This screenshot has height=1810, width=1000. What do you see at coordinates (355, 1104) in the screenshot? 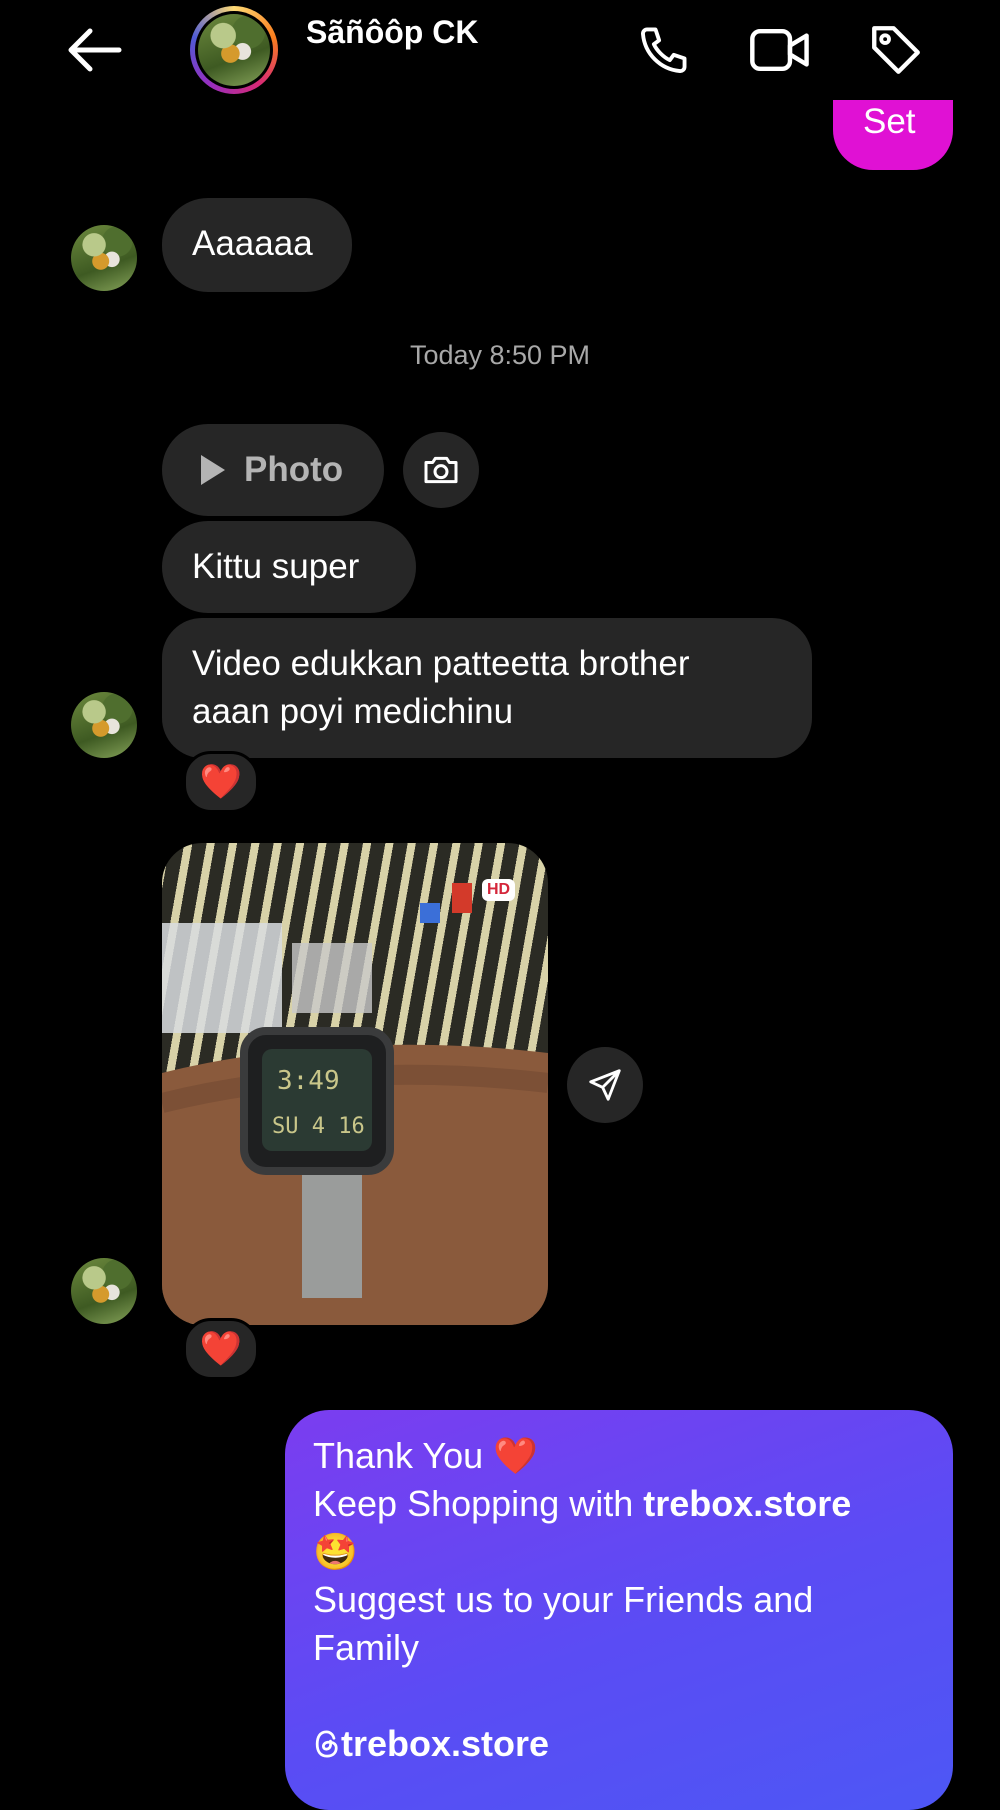
I see `watch-photo: 3:49 SU 4 16` at bounding box center [355, 1104].